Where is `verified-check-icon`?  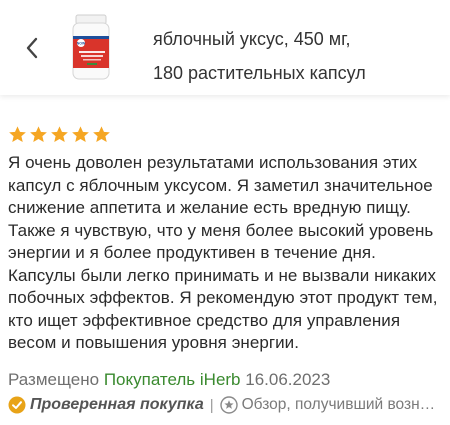 verified-check-icon is located at coordinates (17, 405).